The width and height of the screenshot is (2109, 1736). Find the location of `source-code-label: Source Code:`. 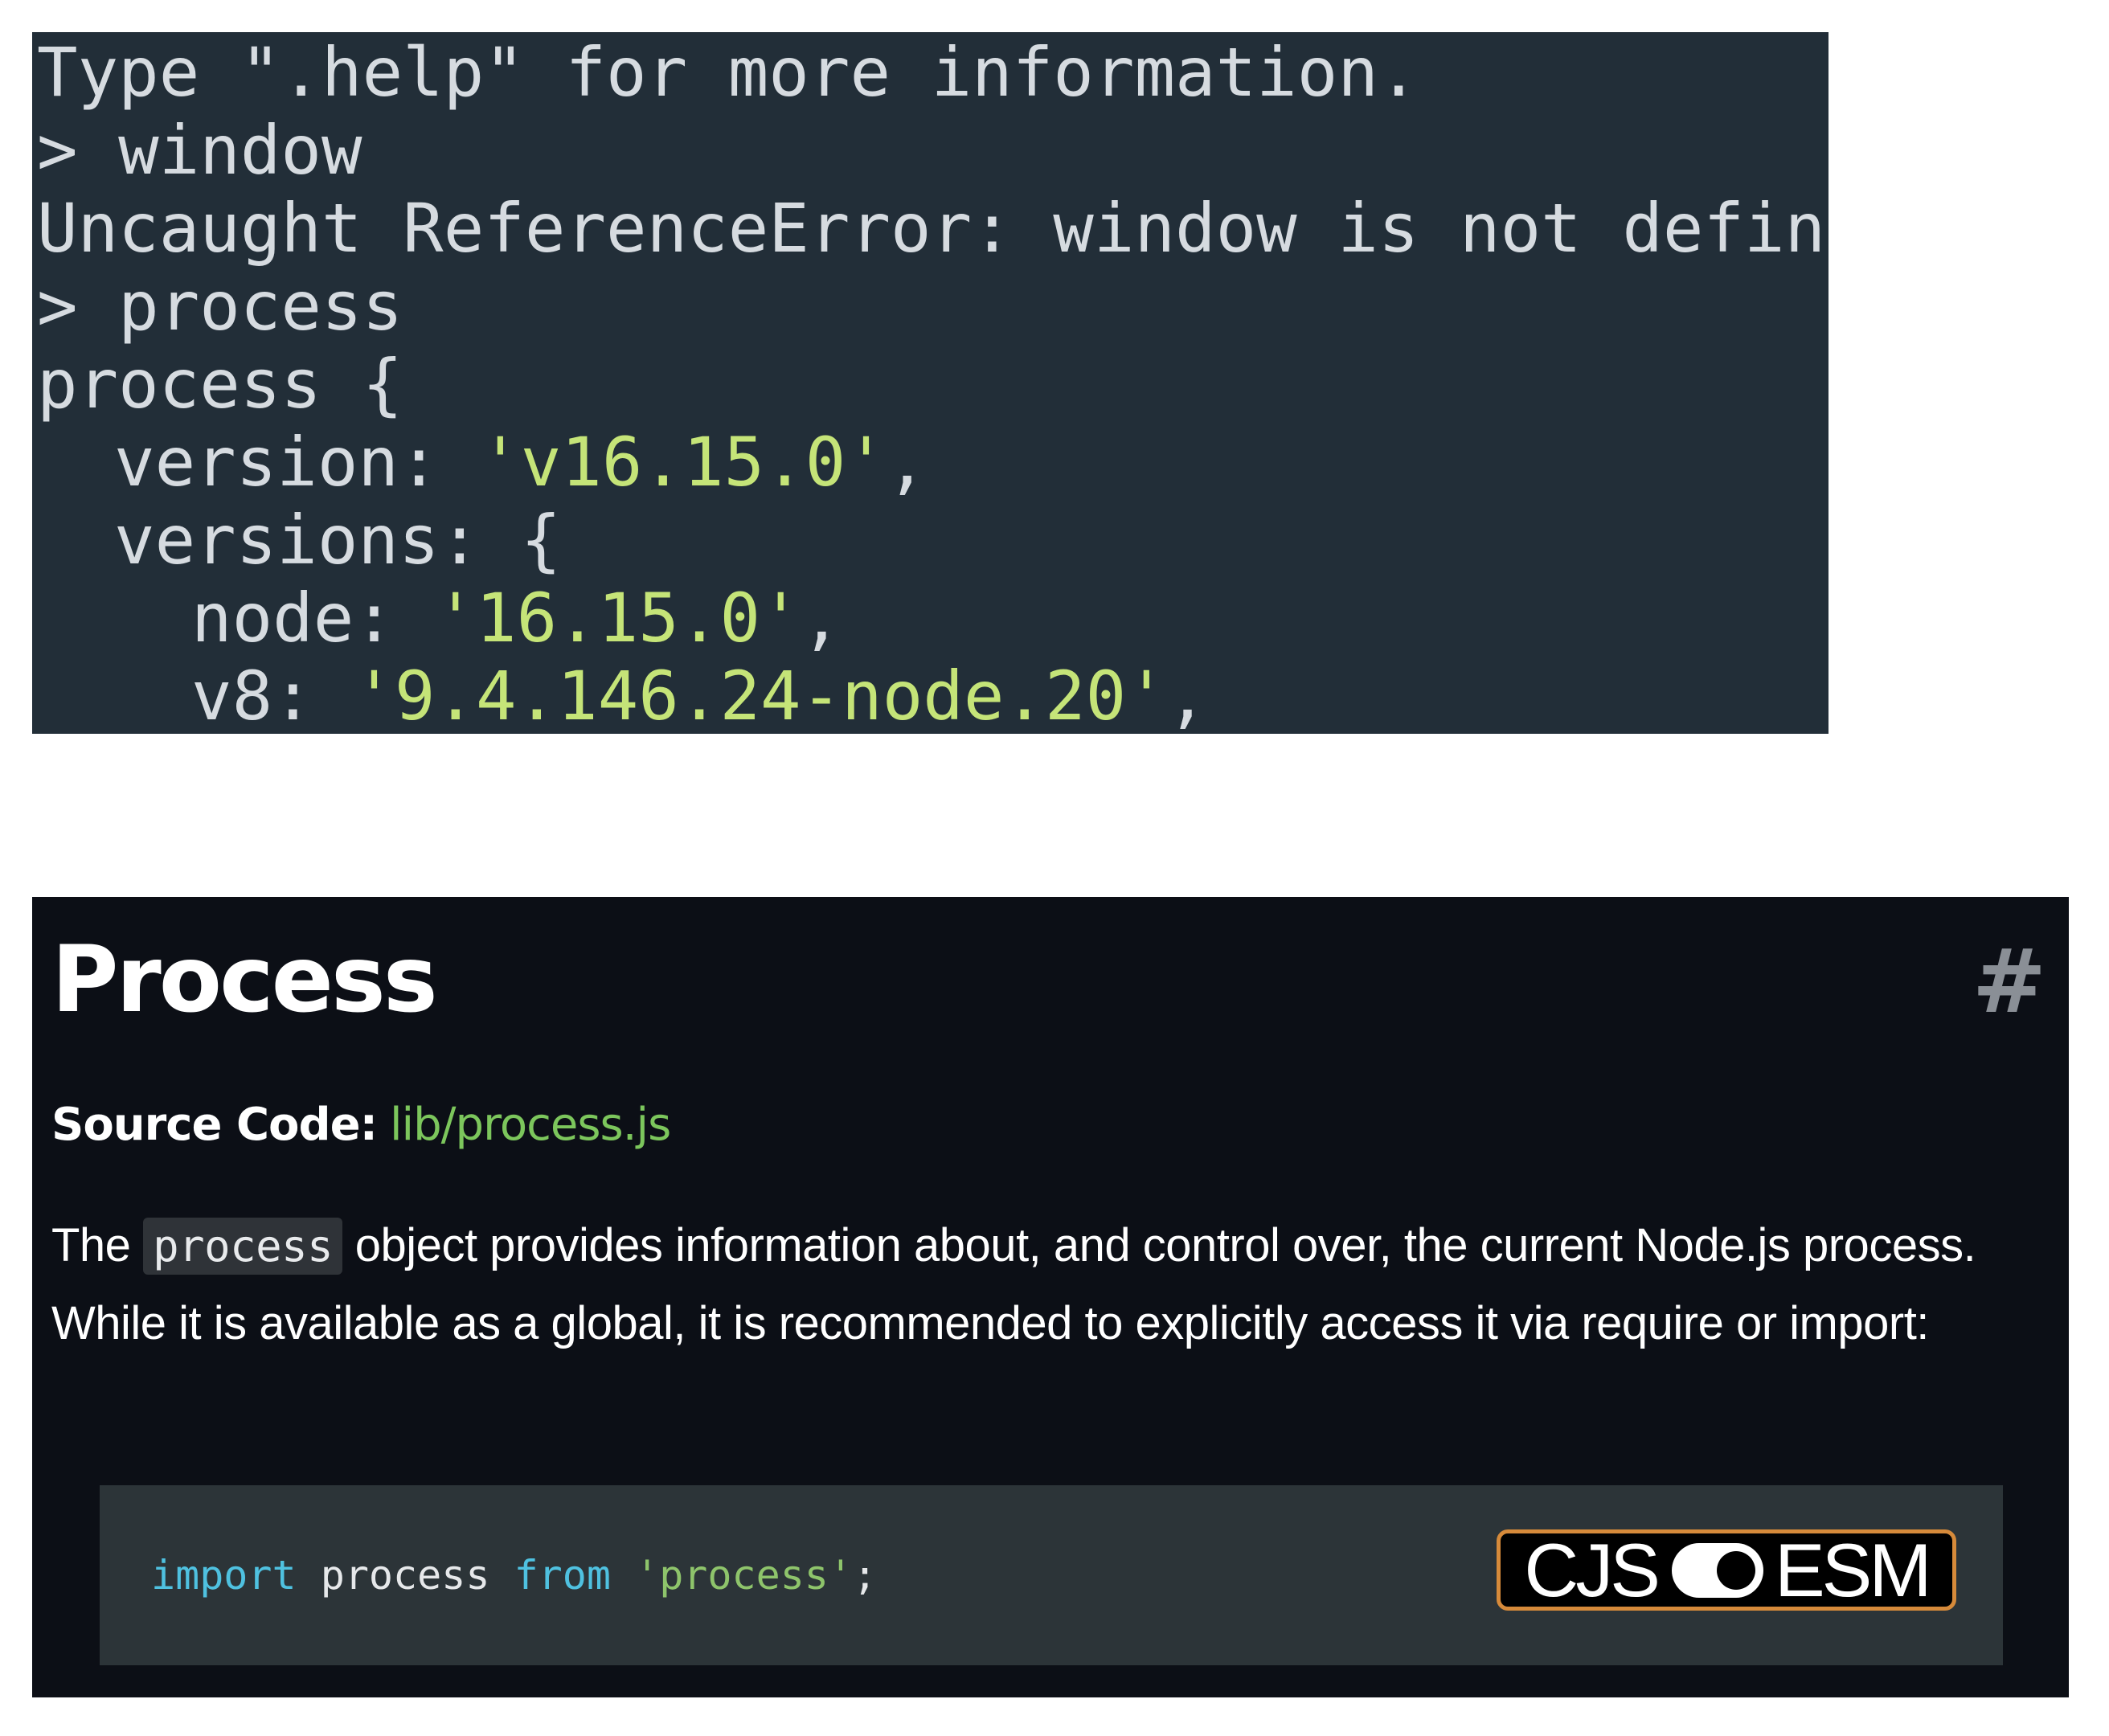

source-code-label: Source Code: is located at coordinates (214, 1125).